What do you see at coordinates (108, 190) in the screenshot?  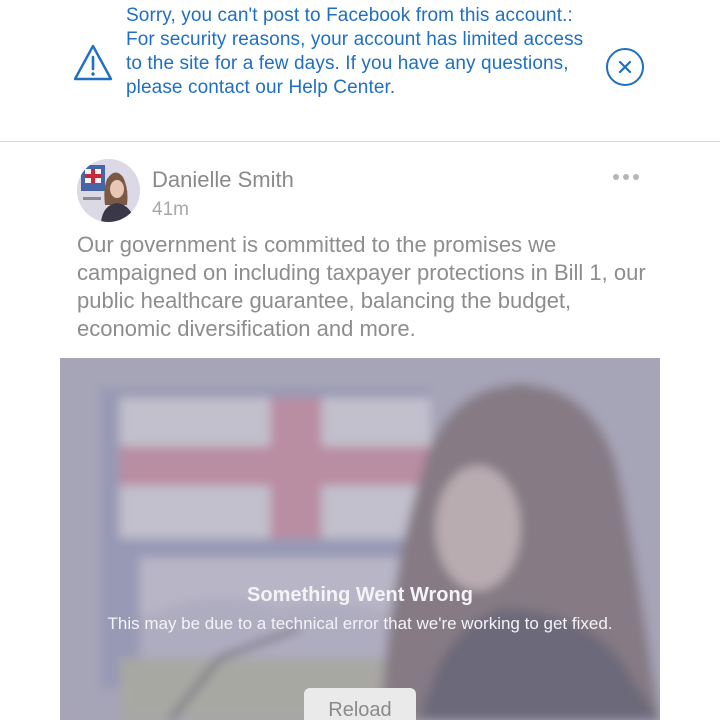 I see `author-avatar` at bounding box center [108, 190].